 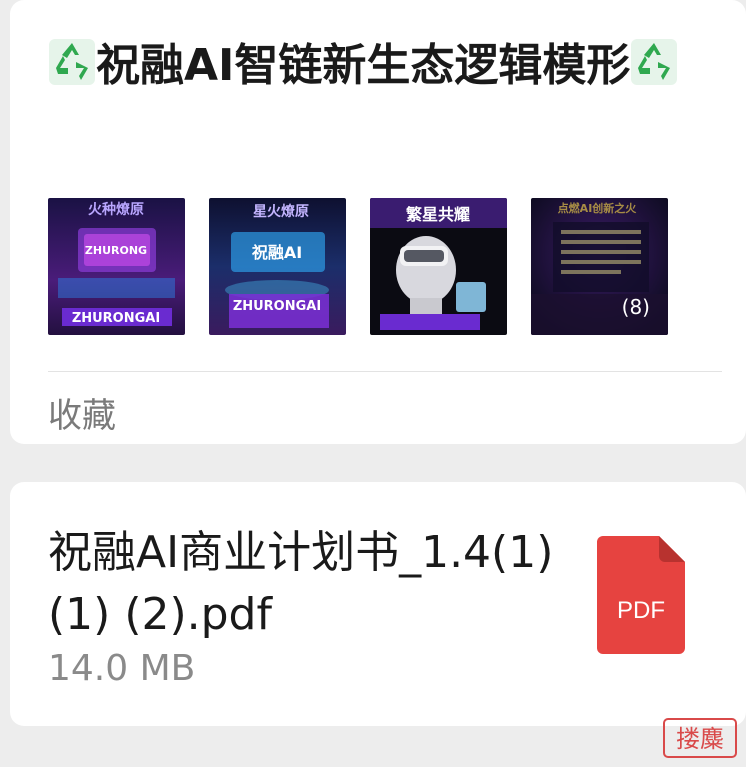 What do you see at coordinates (281, 211) in the screenshot?
I see `thumbnail-caption-top: 星火燎原` at bounding box center [281, 211].